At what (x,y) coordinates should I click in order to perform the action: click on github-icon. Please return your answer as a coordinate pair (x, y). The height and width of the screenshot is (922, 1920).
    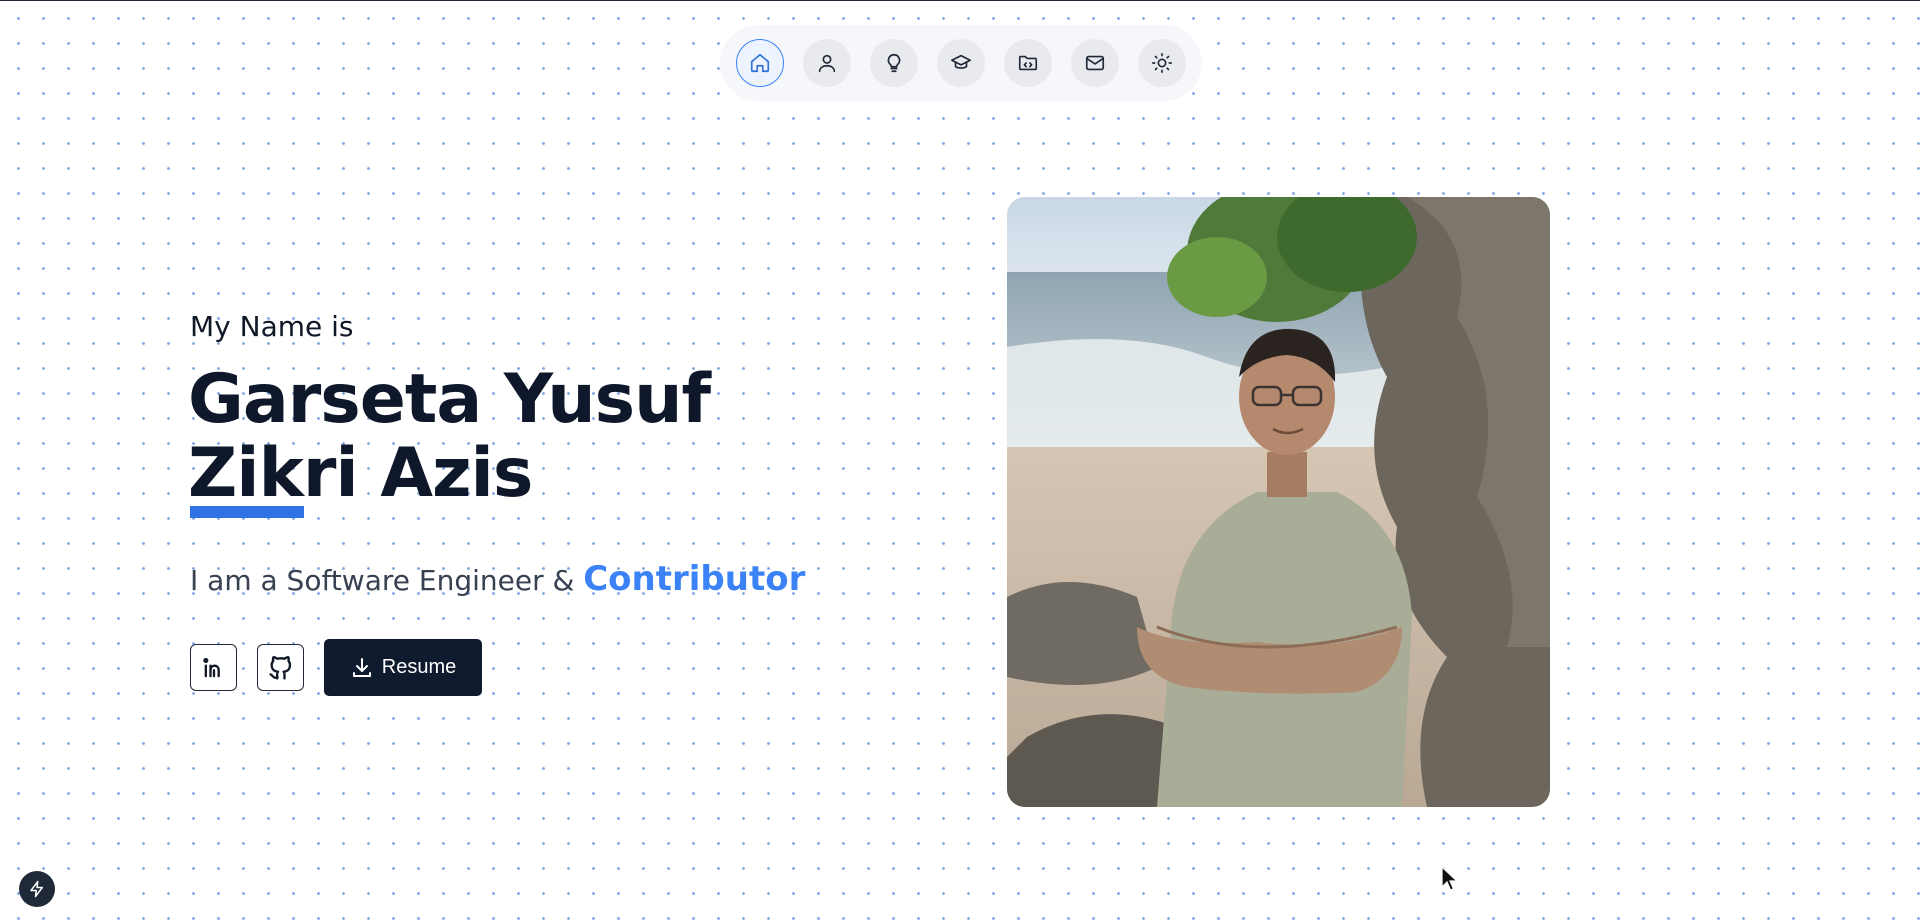
    Looking at the image, I should click on (279, 667).